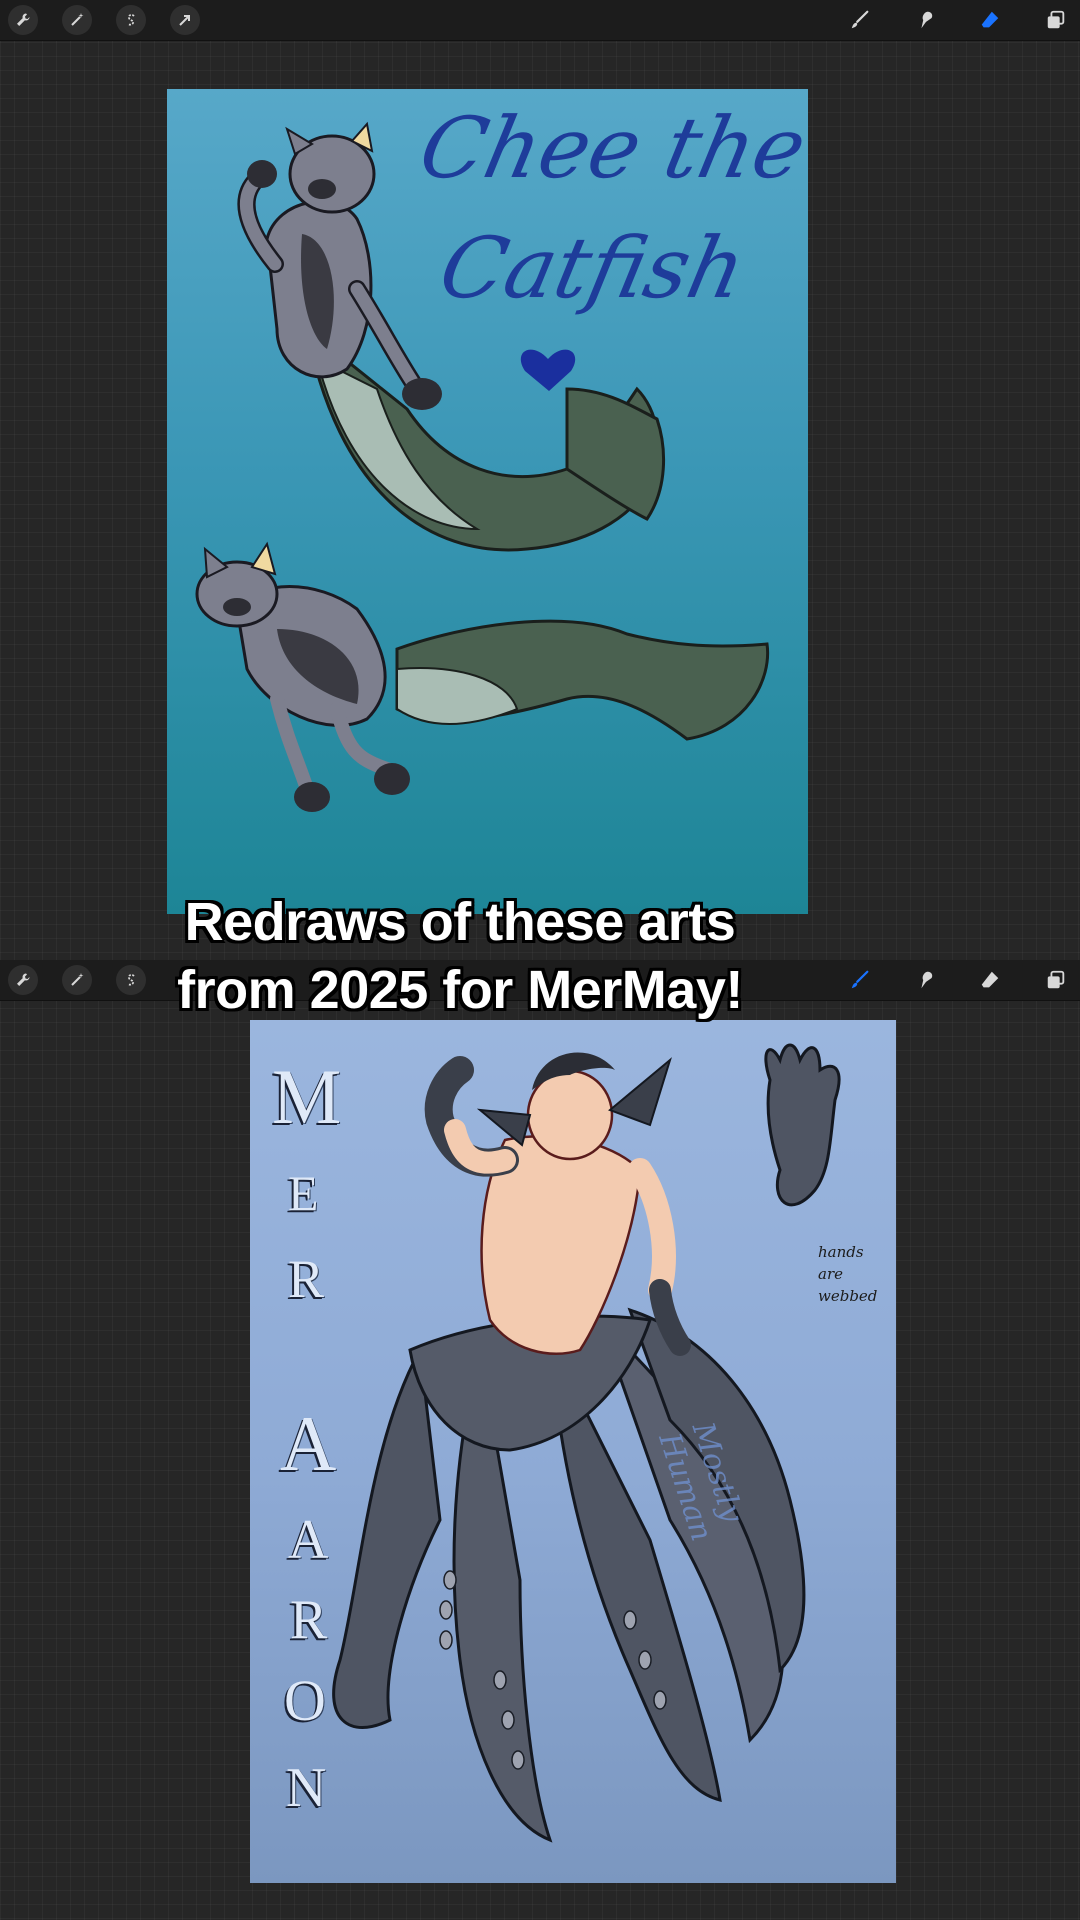 This screenshot has width=1080, height=1920. What do you see at coordinates (306, 1788) in the screenshot?
I see `title-letter-n: N` at bounding box center [306, 1788].